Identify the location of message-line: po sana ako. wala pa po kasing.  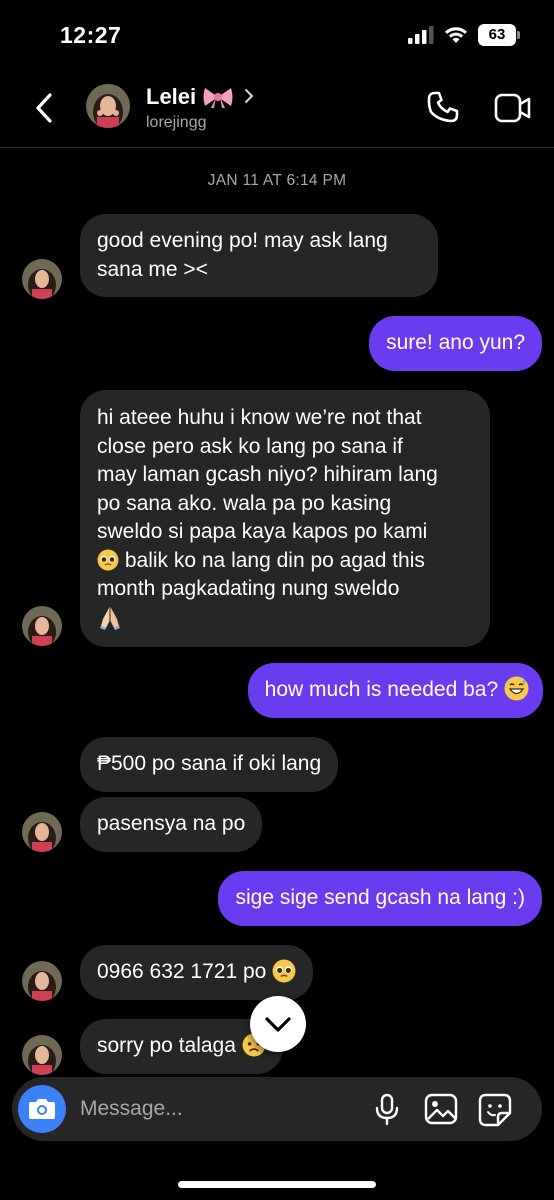
(244, 503).